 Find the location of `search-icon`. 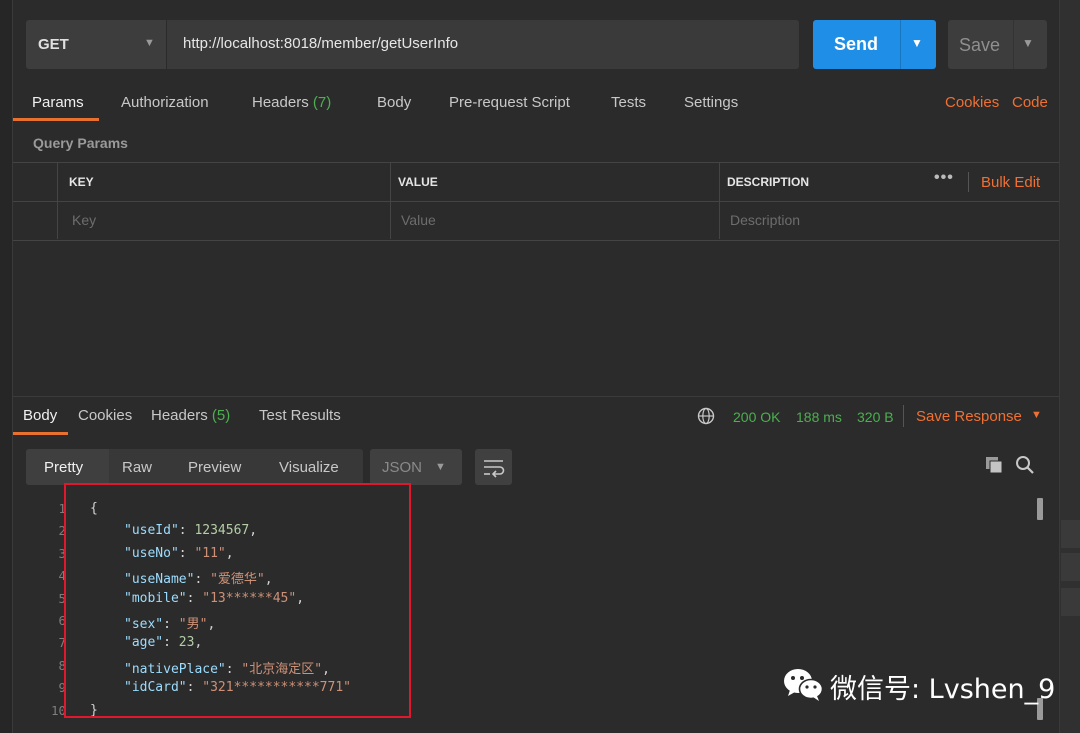

search-icon is located at coordinates (1025, 465).